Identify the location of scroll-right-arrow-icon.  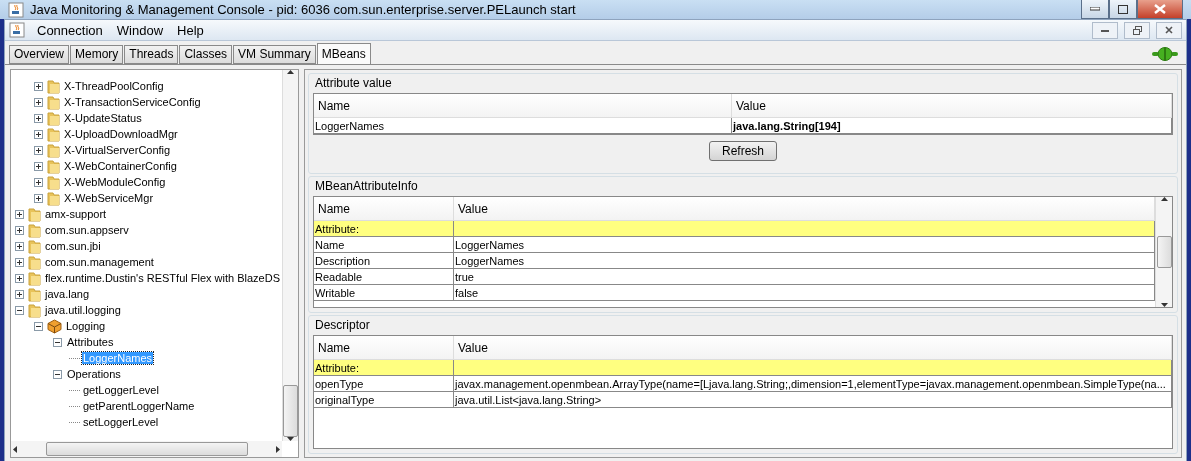
(278, 449).